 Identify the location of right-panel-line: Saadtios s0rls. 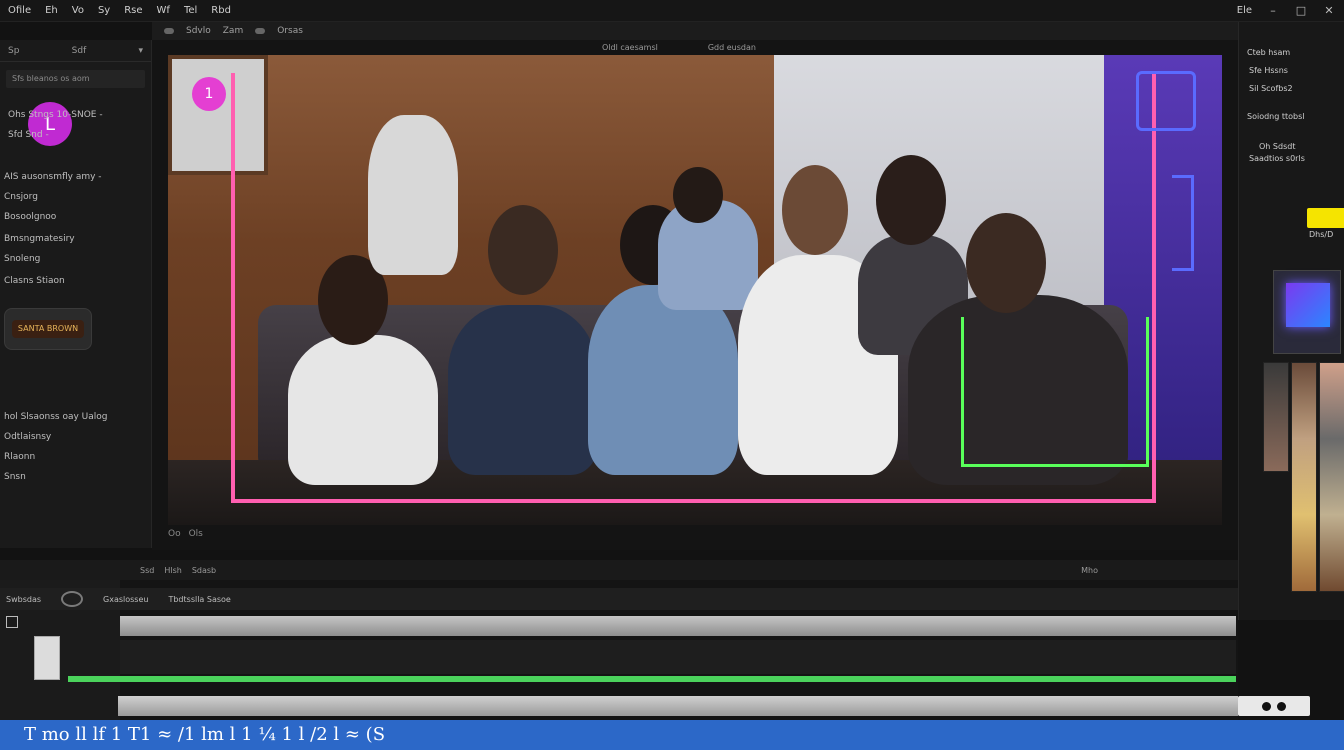
(1277, 158).